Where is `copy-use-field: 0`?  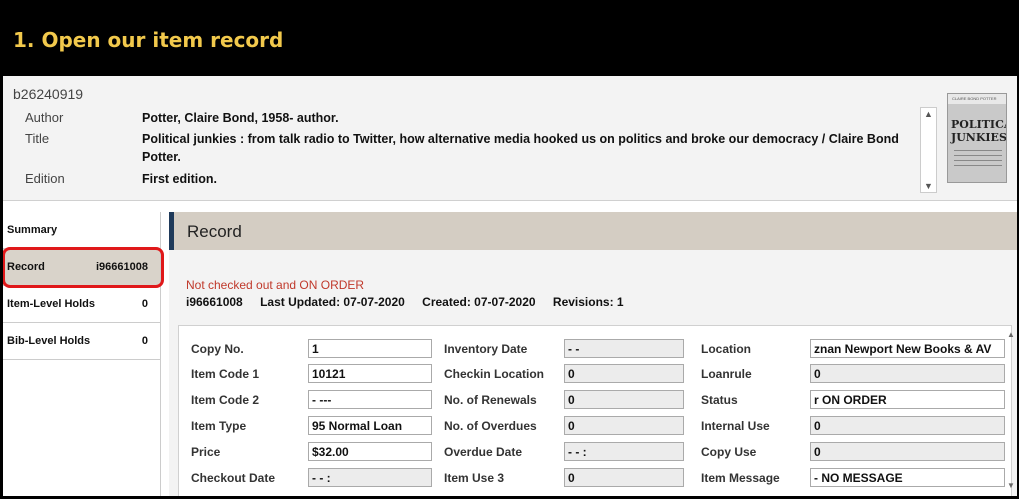
copy-use-field: 0 is located at coordinates (907, 451).